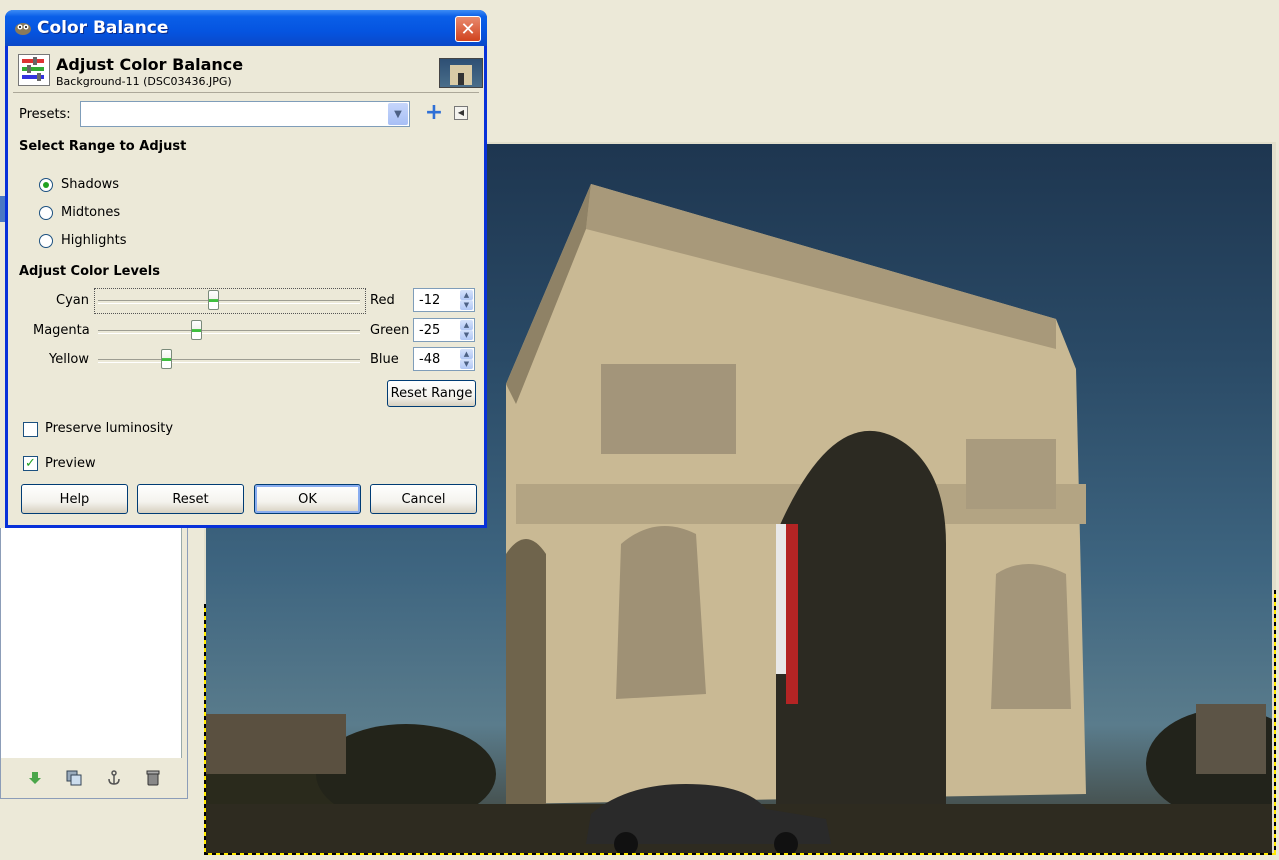 This screenshot has width=1279, height=860. I want to click on ok-label: OK, so click(307, 499).